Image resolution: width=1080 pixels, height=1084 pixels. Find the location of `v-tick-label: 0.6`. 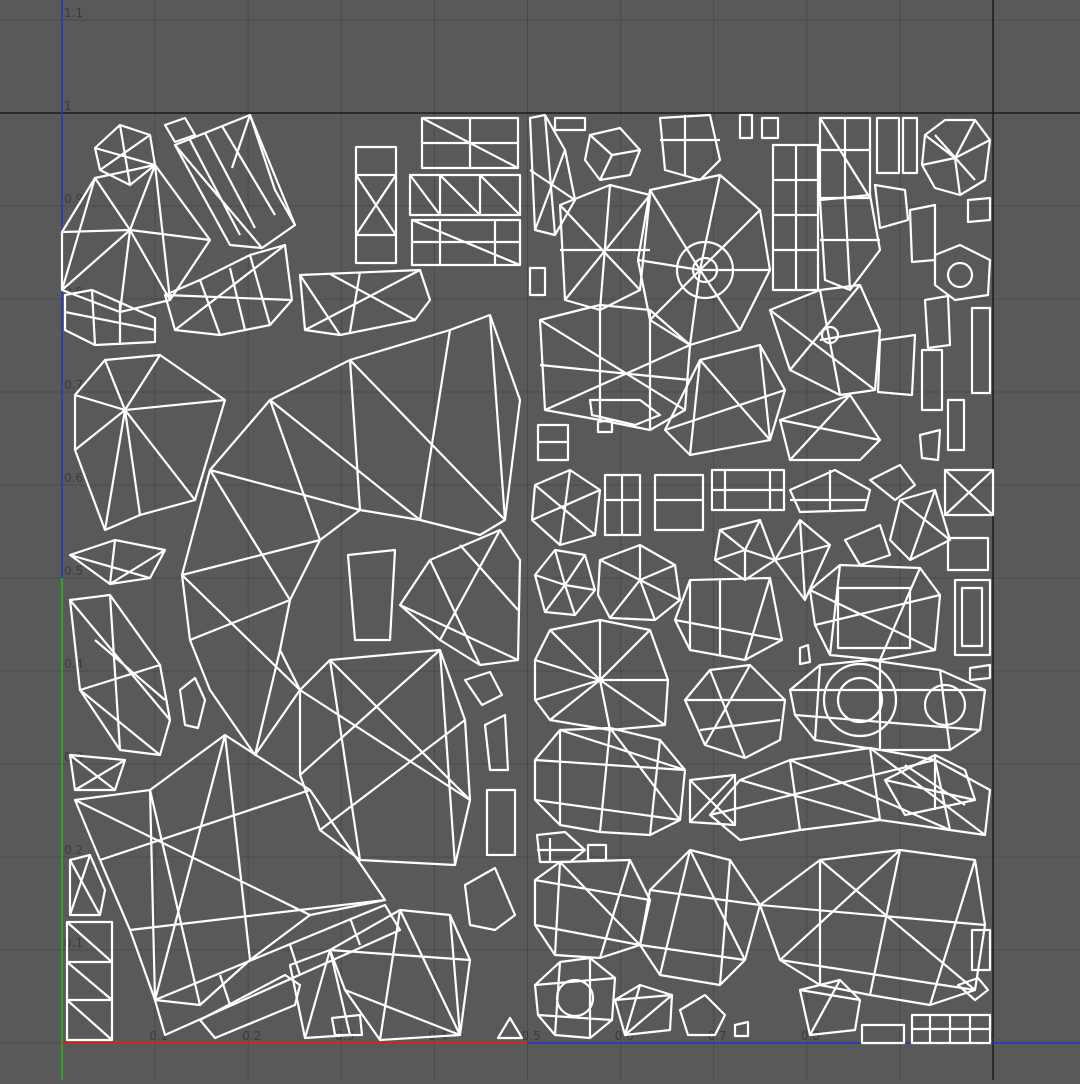

v-tick-label: 0.6 is located at coordinates (73, 478).